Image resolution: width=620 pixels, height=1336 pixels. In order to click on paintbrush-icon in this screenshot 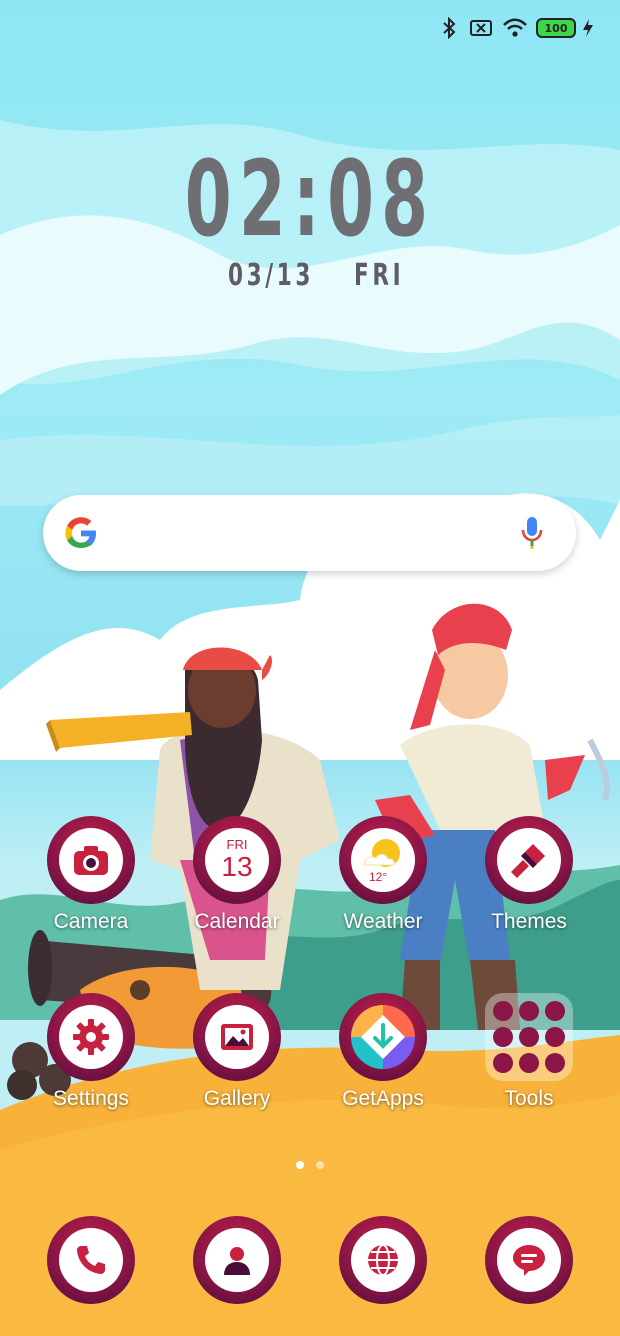, I will do `click(528, 861)`.